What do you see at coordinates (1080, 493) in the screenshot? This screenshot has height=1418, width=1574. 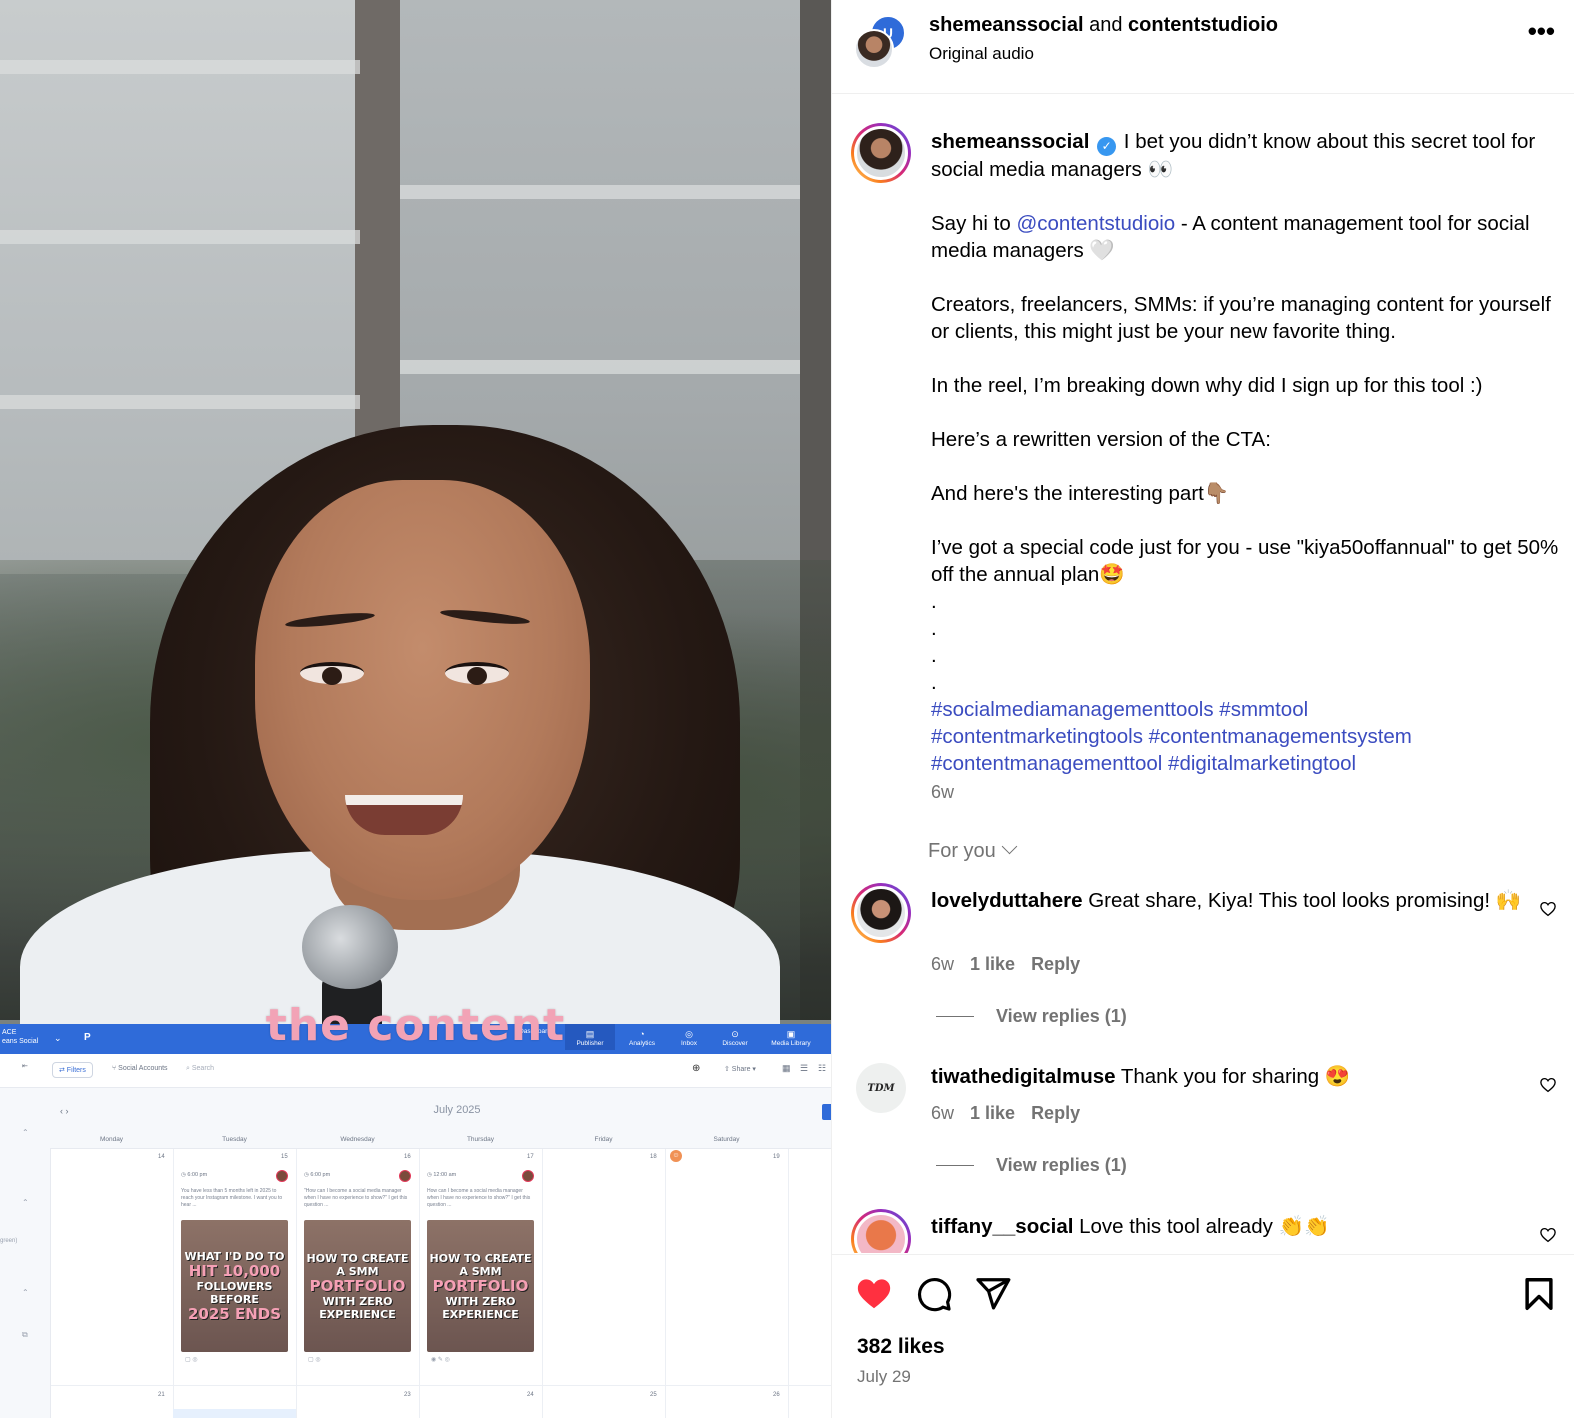 I see `caption-paragraph: And here's the interesting part👇🏽` at bounding box center [1080, 493].